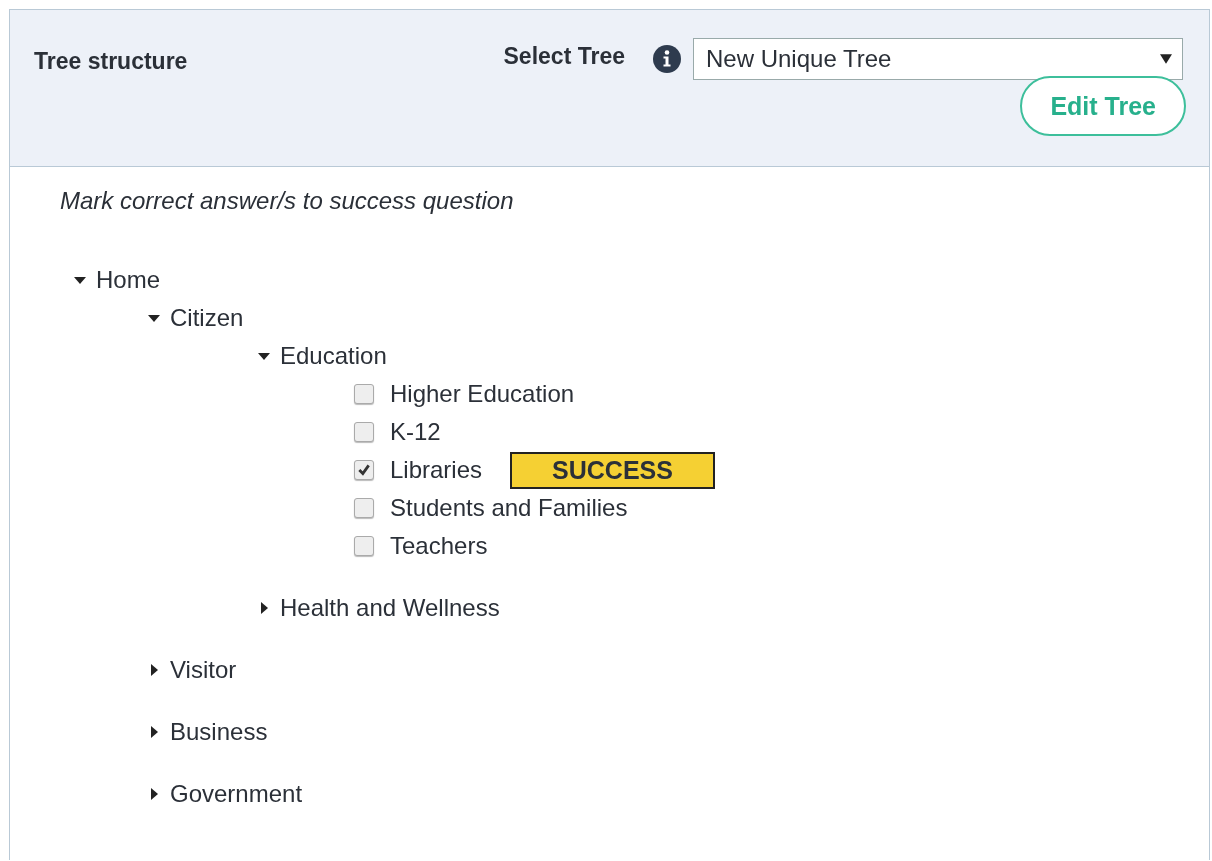 Image resolution: width=1212 pixels, height=861 pixels. What do you see at coordinates (111, 62) in the screenshot?
I see `panel-title: Tree structure` at bounding box center [111, 62].